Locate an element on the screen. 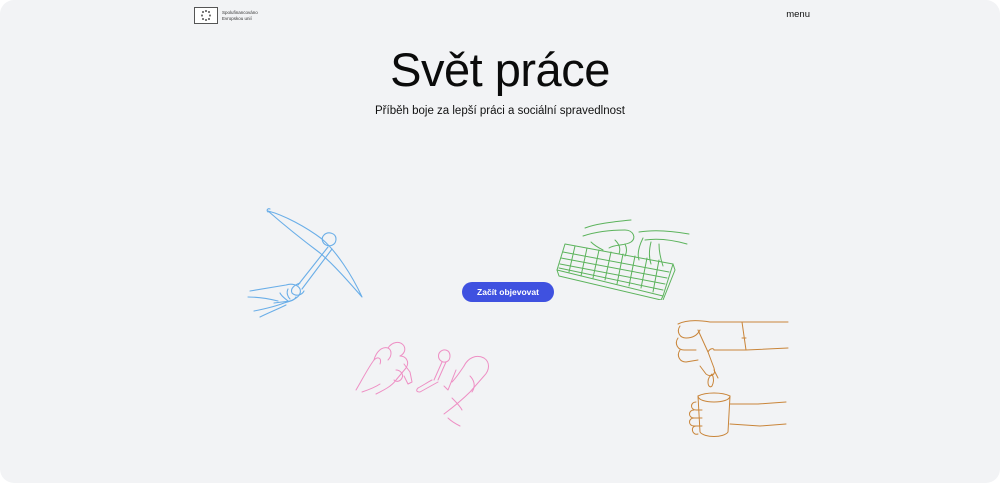 The image size is (1000, 483). eu-text-line2: Evropskou unií is located at coordinates (237, 18).